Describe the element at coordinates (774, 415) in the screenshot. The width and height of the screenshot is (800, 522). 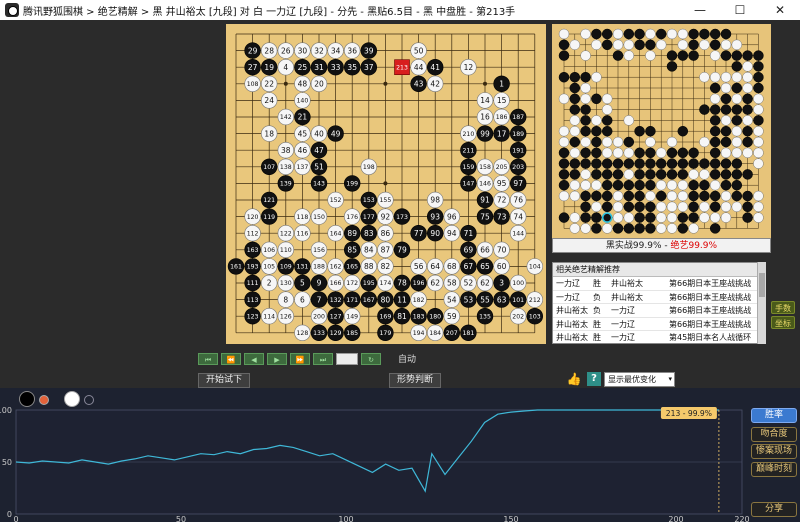
I see `winrate-tab: 胜率` at that location.